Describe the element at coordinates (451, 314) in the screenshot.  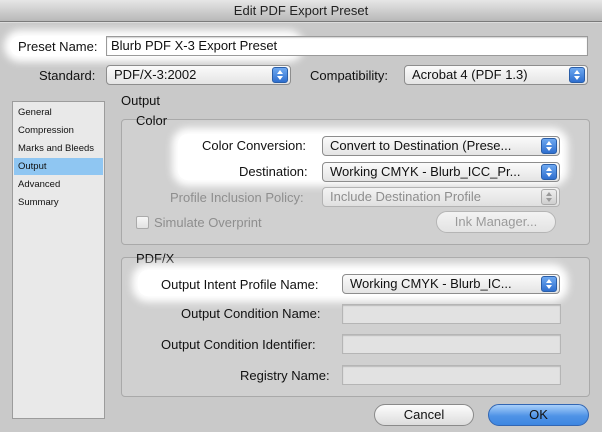
I see `output-condition-name-input` at that location.